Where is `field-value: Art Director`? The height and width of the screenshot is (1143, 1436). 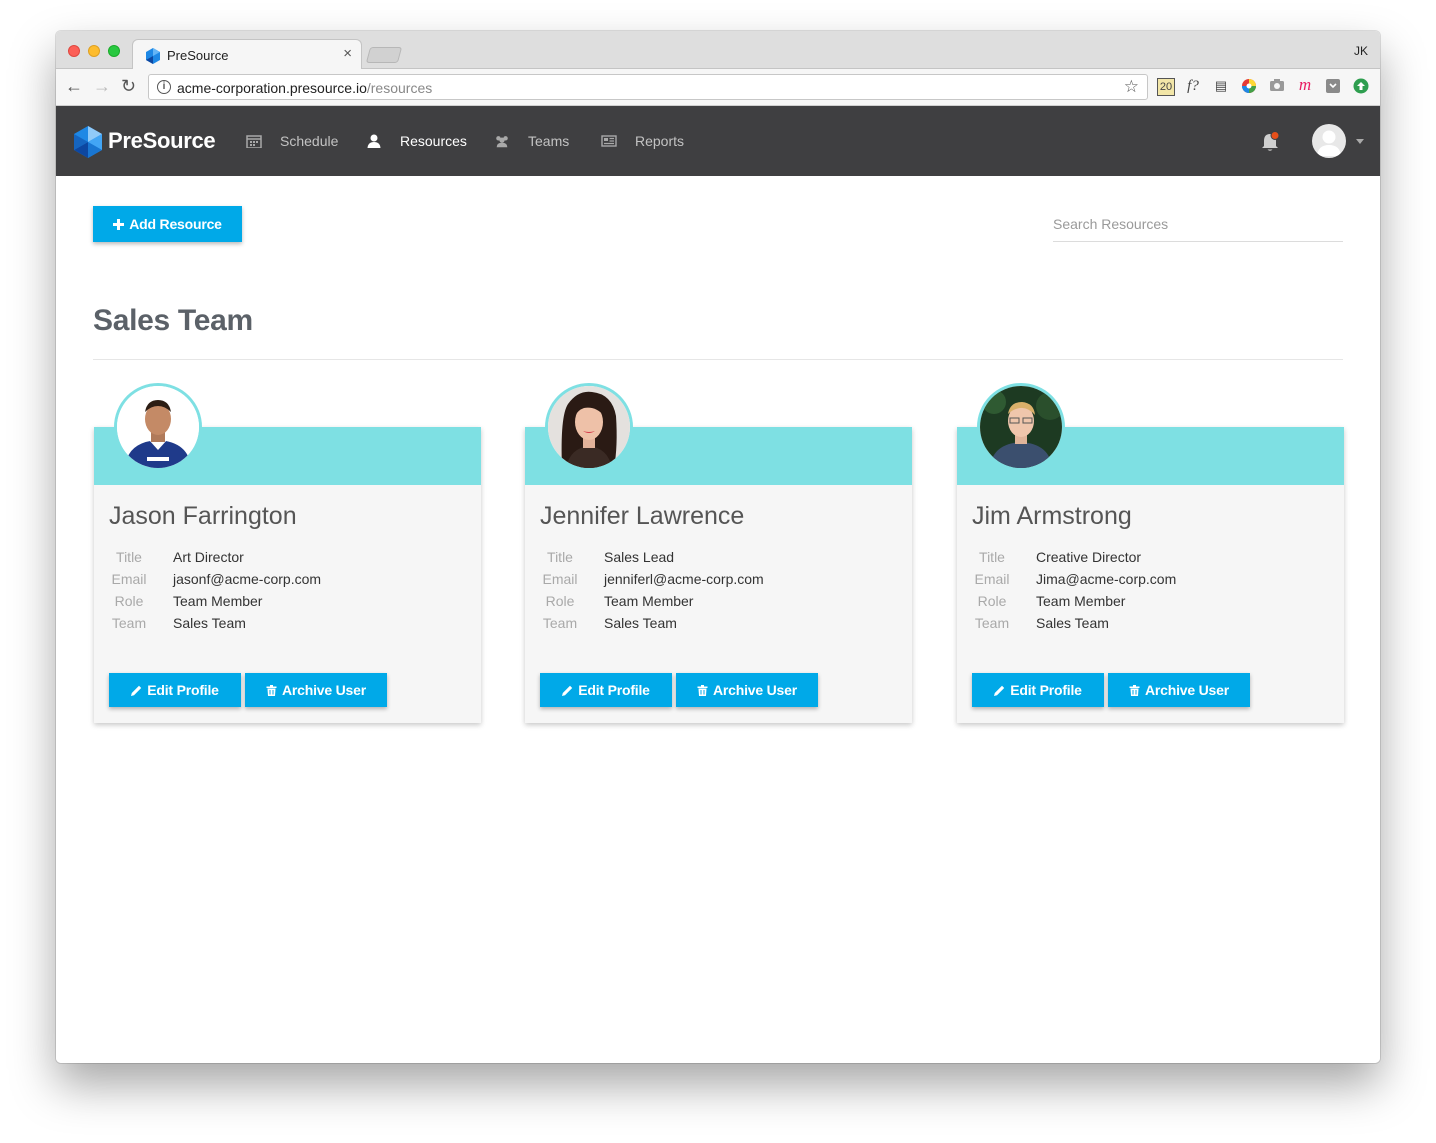
field-value: Art Director is located at coordinates (208, 557).